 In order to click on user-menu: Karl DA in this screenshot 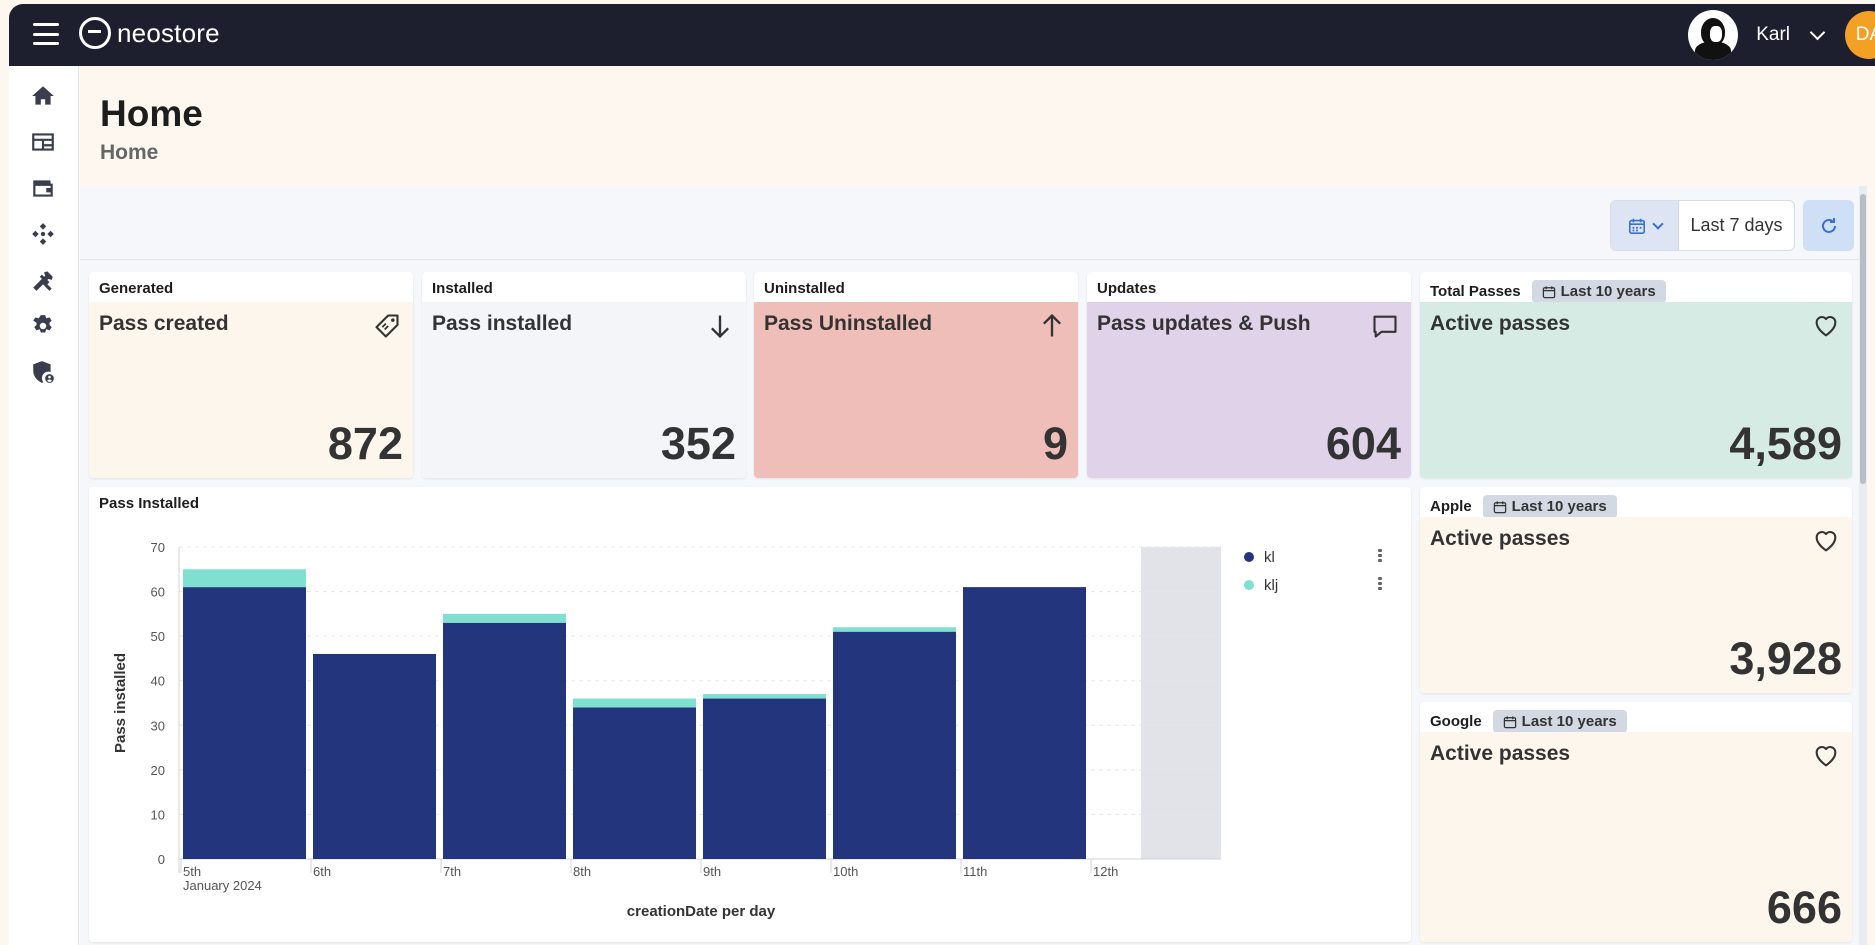, I will do `click(1781, 35)`.